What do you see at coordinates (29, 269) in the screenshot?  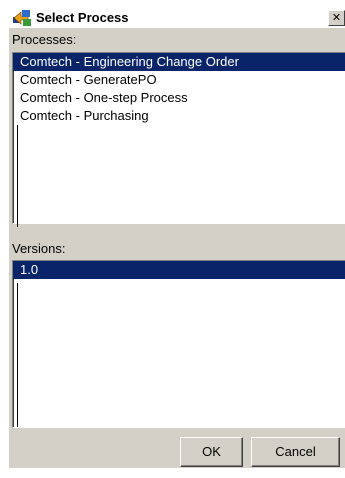 I see `version-item-label: 1.0` at bounding box center [29, 269].